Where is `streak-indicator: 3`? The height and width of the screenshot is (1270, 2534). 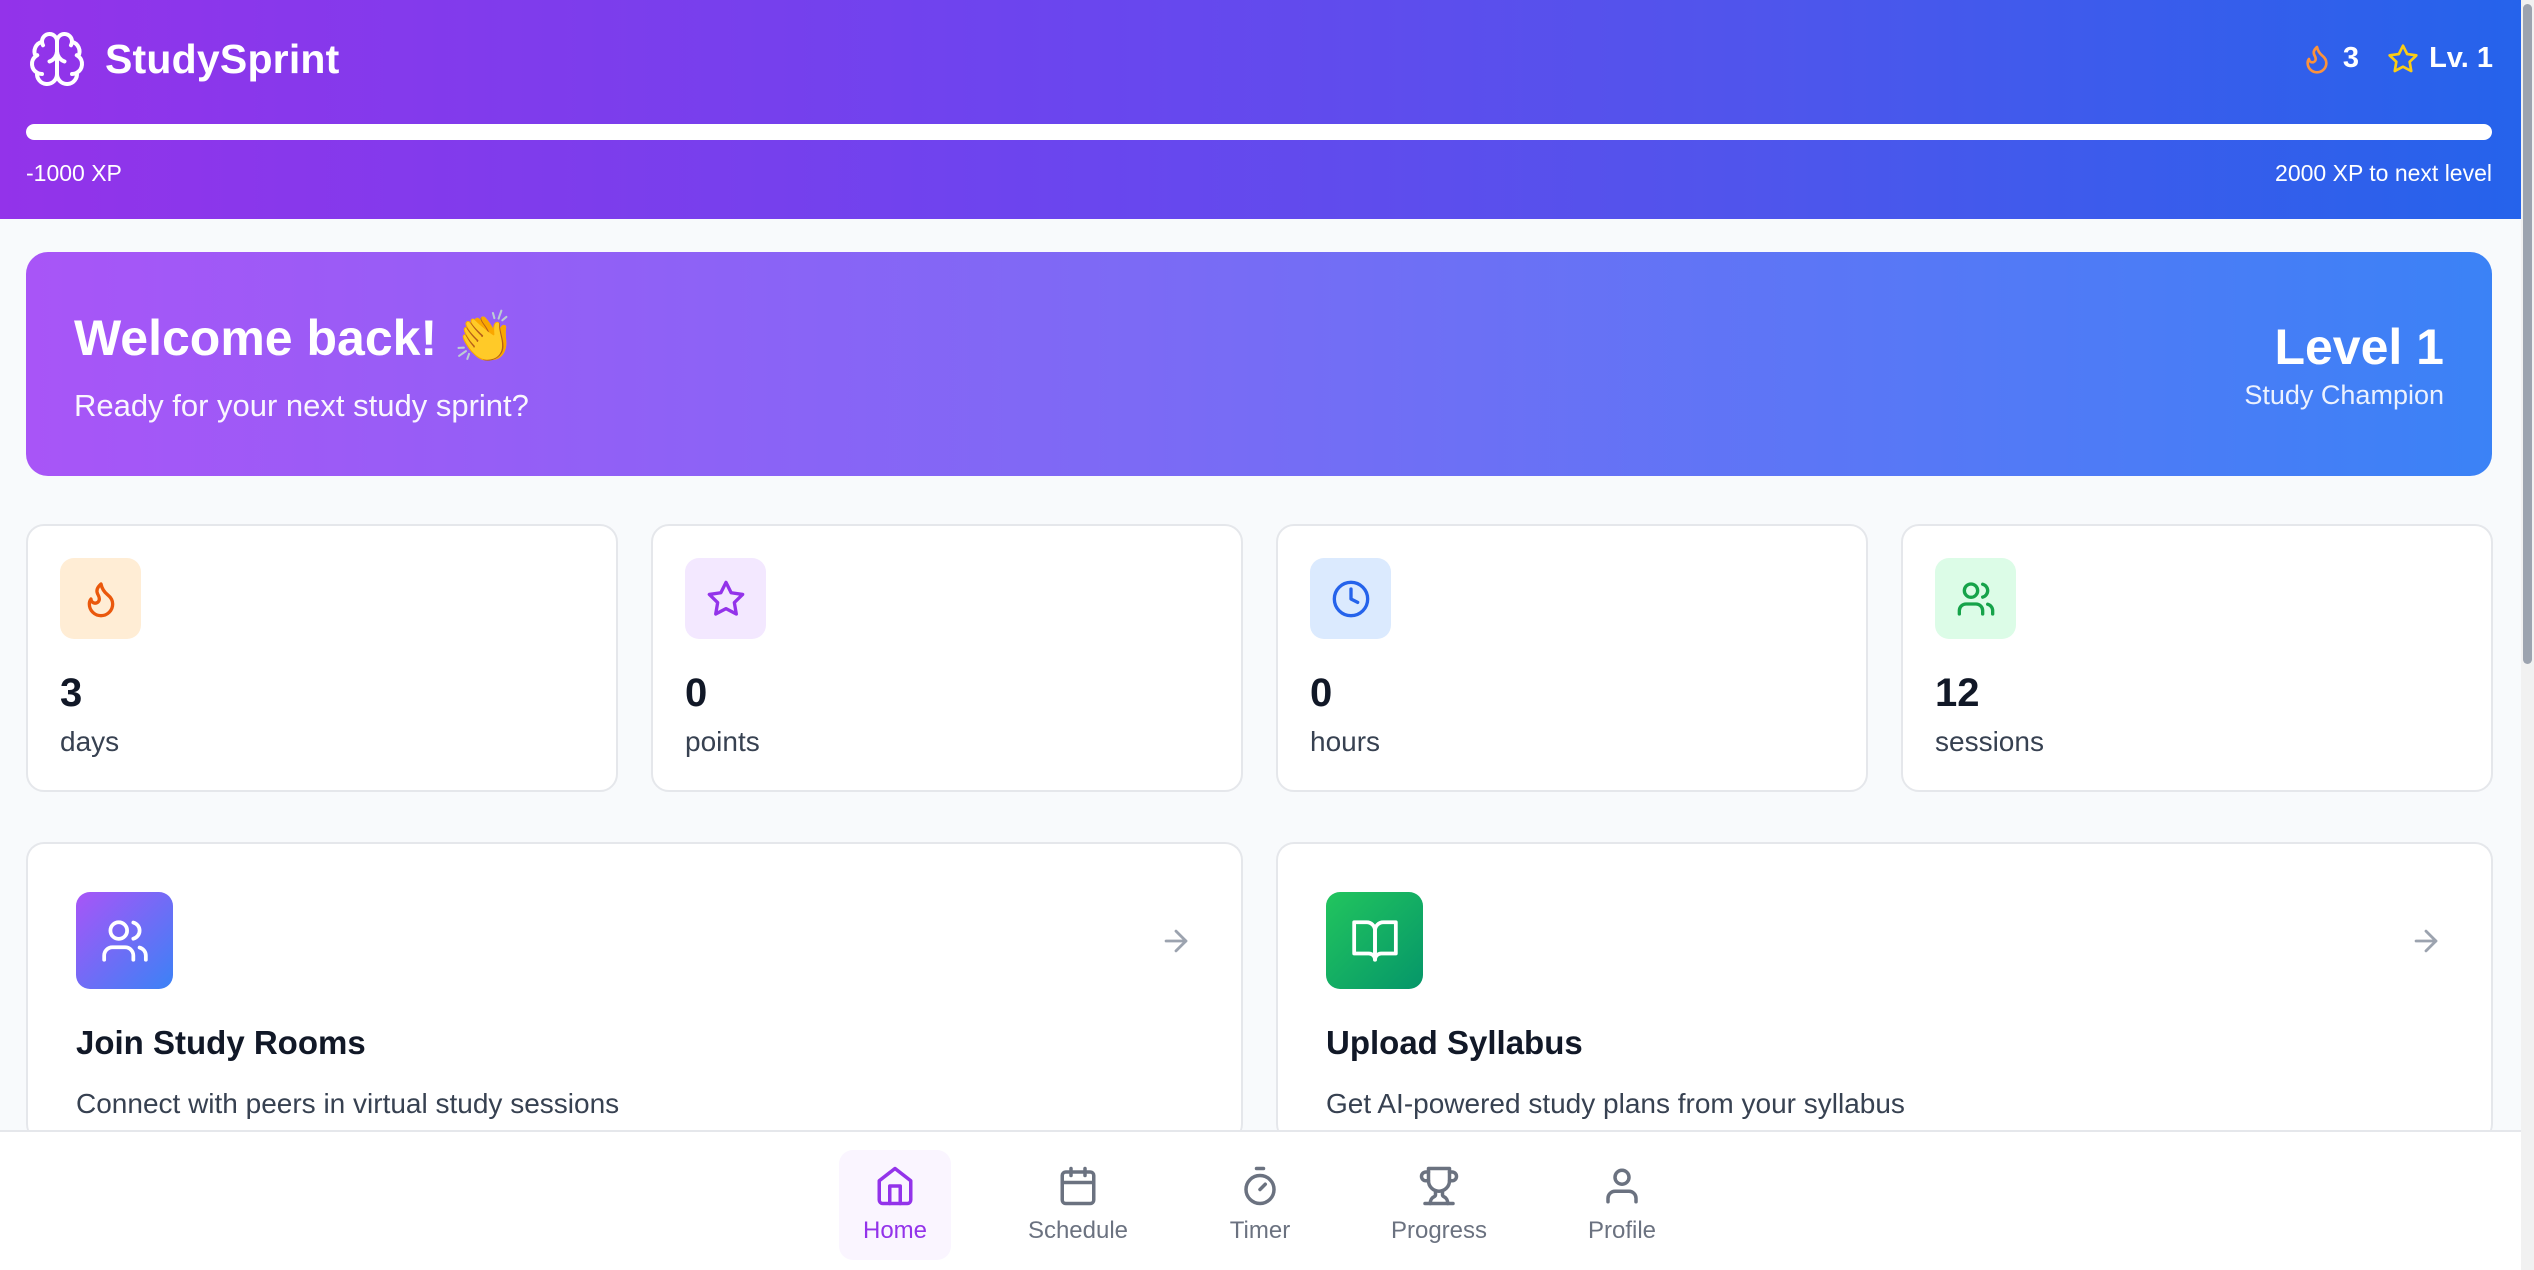
streak-indicator: 3 is located at coordinates (2330, 58).